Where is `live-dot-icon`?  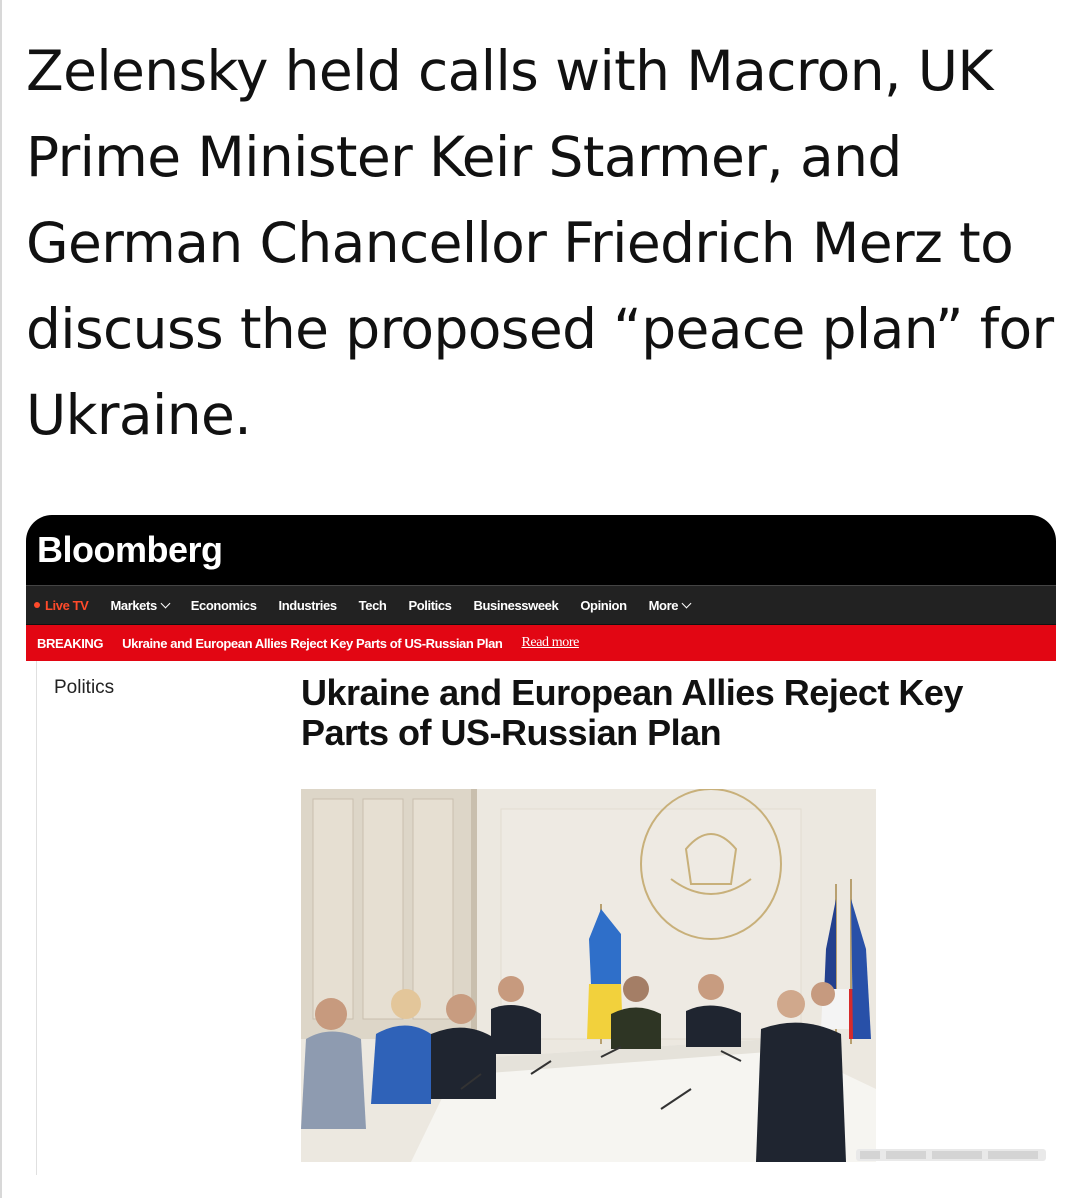
live-dot-icon is located at coordinates (37, 605).